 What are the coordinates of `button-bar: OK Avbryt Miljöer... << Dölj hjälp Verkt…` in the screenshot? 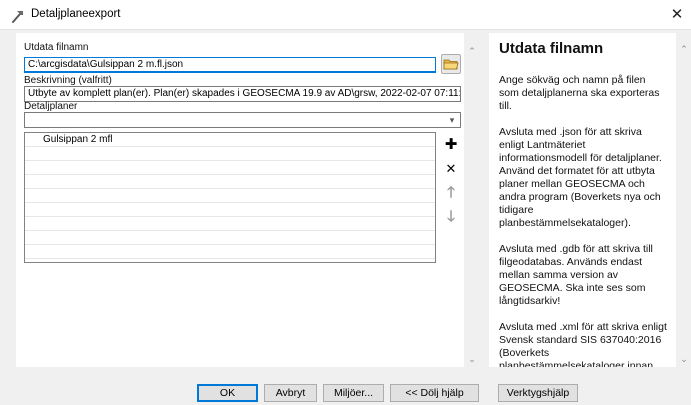 It's located at (345, 386).